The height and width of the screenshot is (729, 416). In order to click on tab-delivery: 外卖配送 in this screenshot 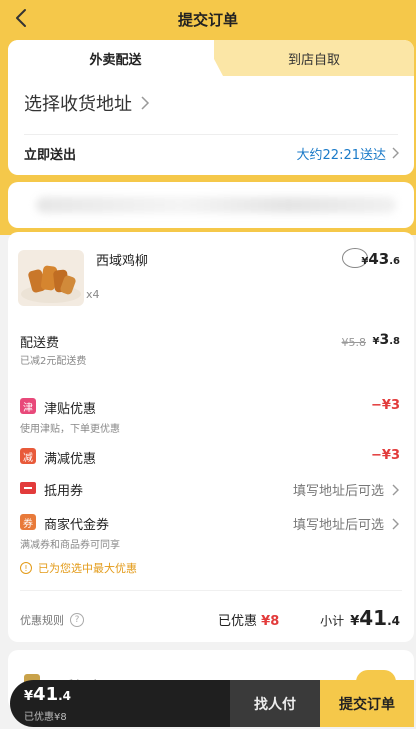, I will do `click(115, 58)`.